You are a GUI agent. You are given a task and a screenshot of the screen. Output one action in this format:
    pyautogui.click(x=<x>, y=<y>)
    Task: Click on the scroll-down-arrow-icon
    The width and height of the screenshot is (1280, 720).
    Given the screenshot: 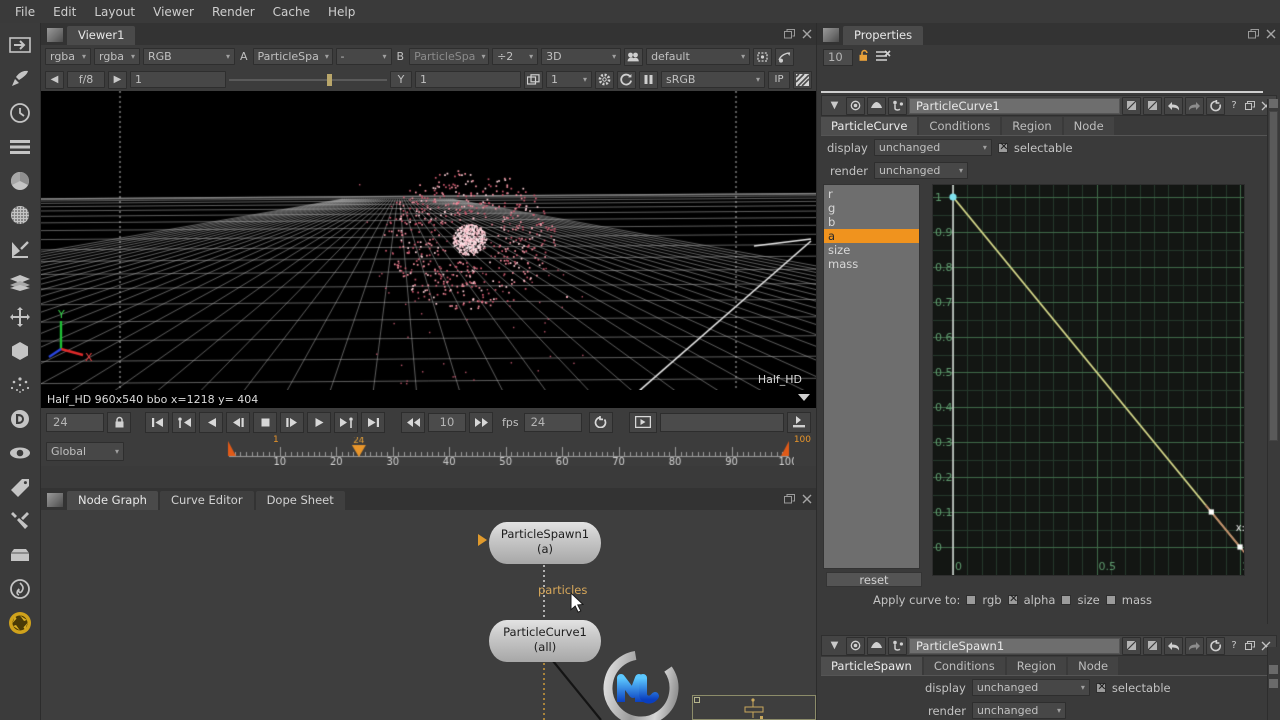 What is the action you would take?
    pyautogui.click(x=1273, y=683)
    